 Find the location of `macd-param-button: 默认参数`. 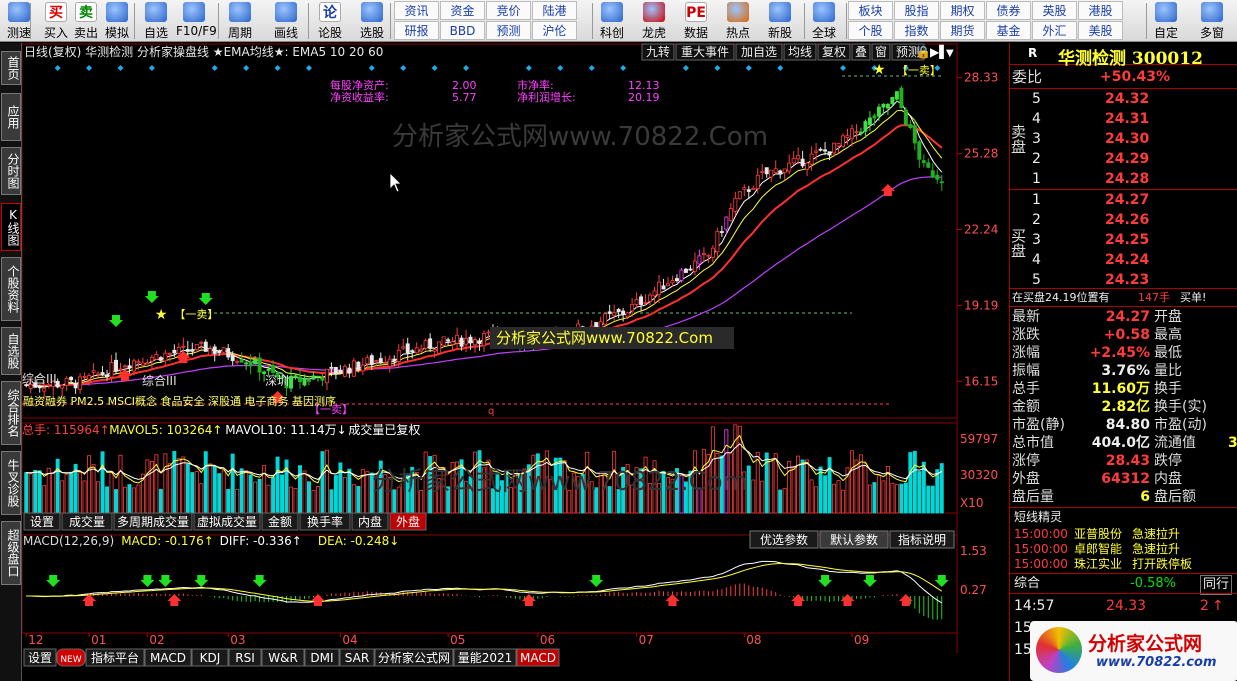

macd-param-button: 默认参数 is located at coordinates (854, 539).